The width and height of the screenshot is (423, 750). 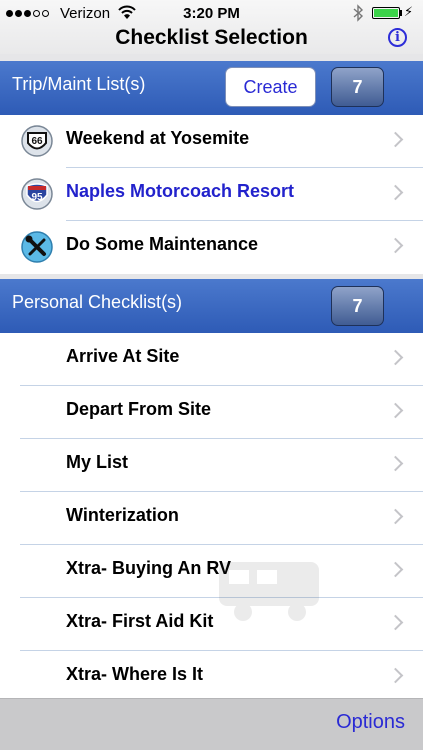 What do you see at coordinates (97, 302) in the screenshot?
I see `personal-section-title: Personal Checklist(s)` at bounding box center [97, 302].